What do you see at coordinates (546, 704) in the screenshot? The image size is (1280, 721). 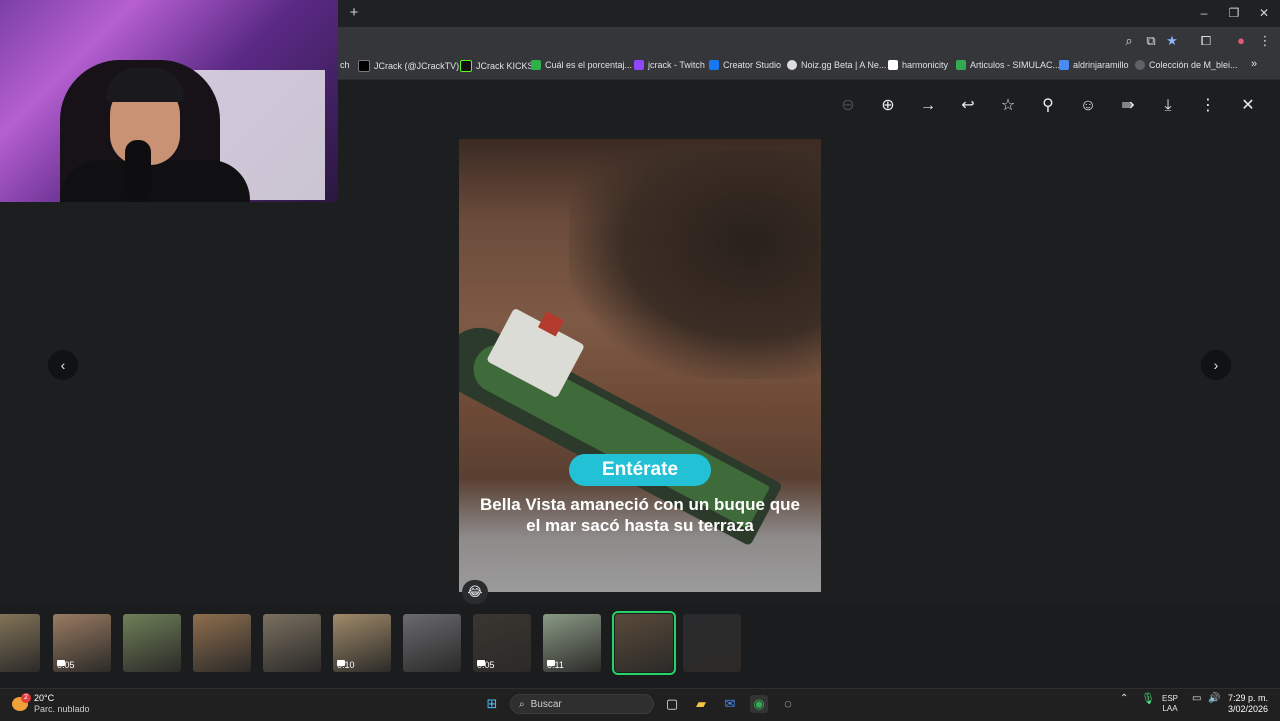 I see `search-placeholder: Buscar` at bounding box center [546, 704].